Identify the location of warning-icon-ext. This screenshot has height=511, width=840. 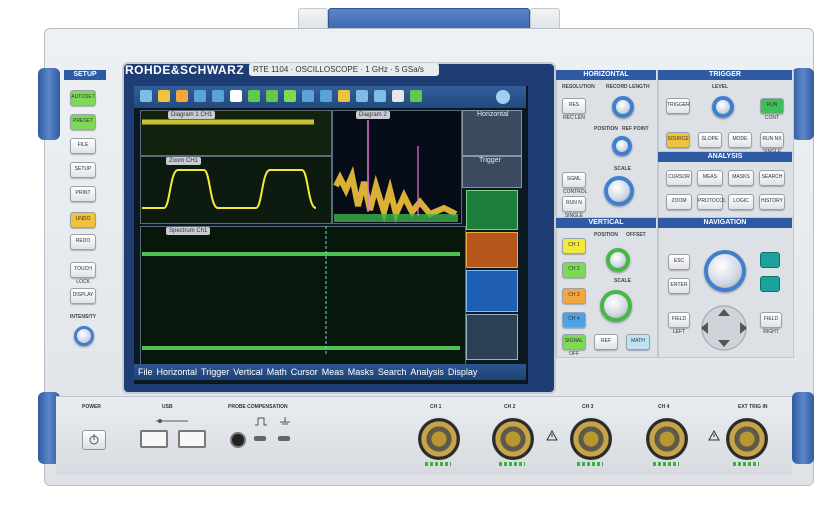
(714, 435).